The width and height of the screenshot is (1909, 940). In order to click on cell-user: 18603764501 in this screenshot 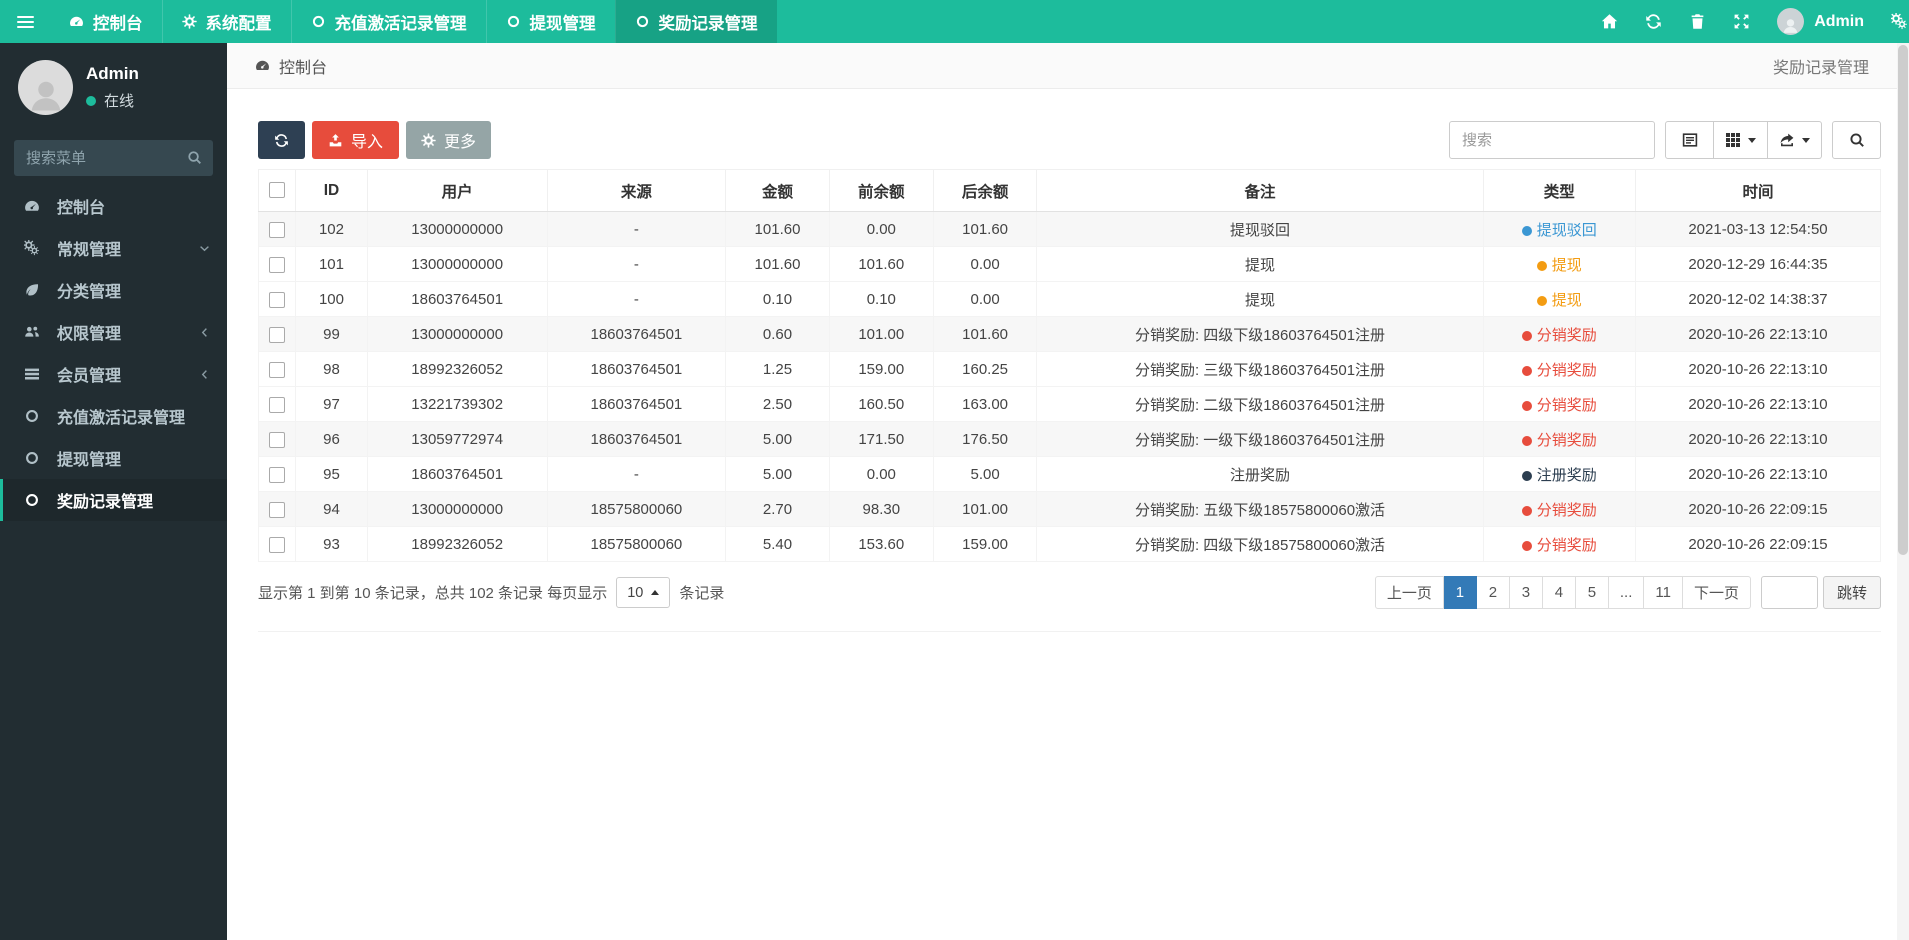, I will do `click(457, 474)`.